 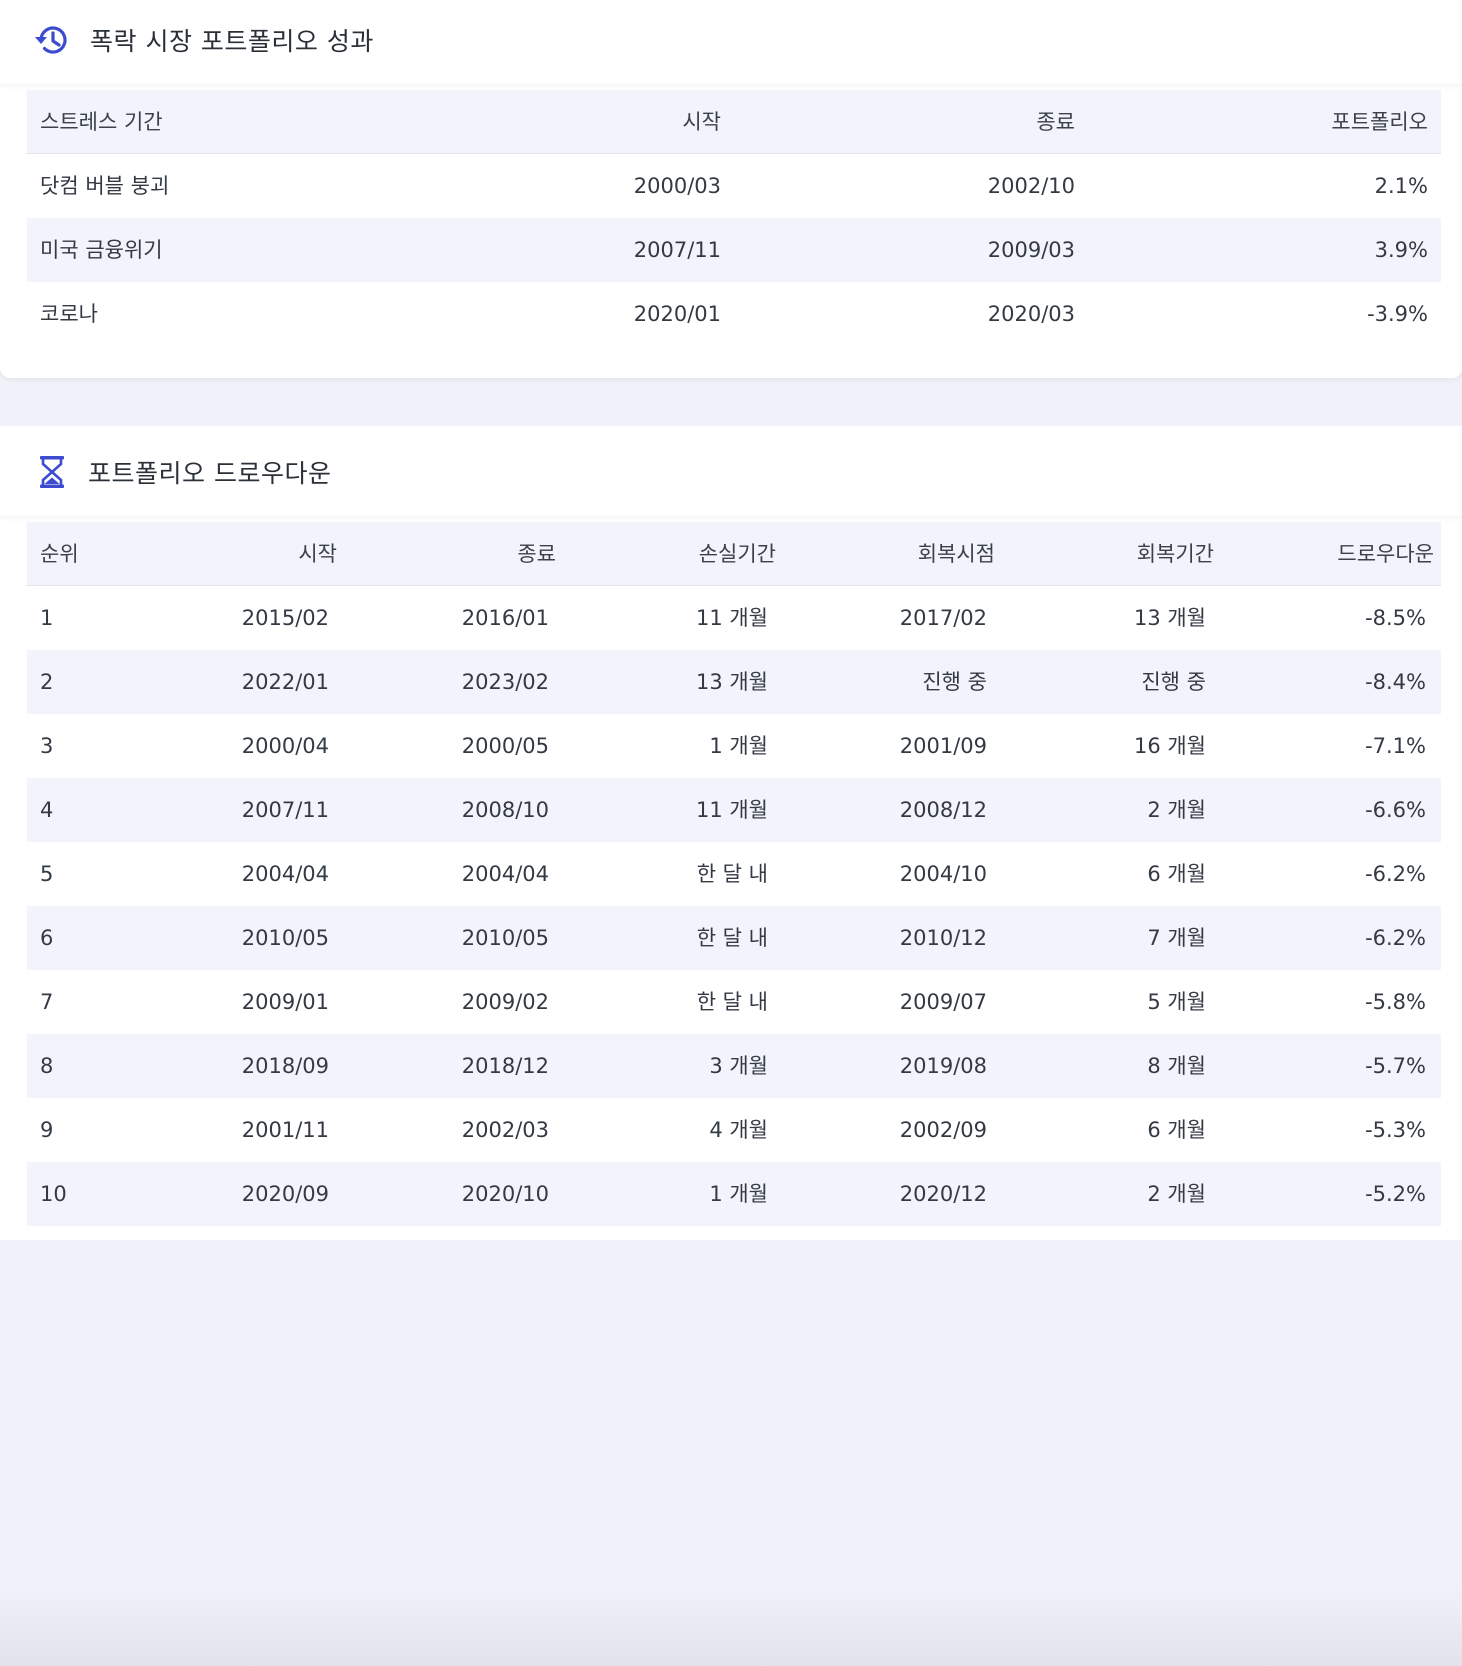 What do you see at coordinates (505, 746) in the screenshot?
I see `cell-end: 2000/05` at bounding box center [505, 746].